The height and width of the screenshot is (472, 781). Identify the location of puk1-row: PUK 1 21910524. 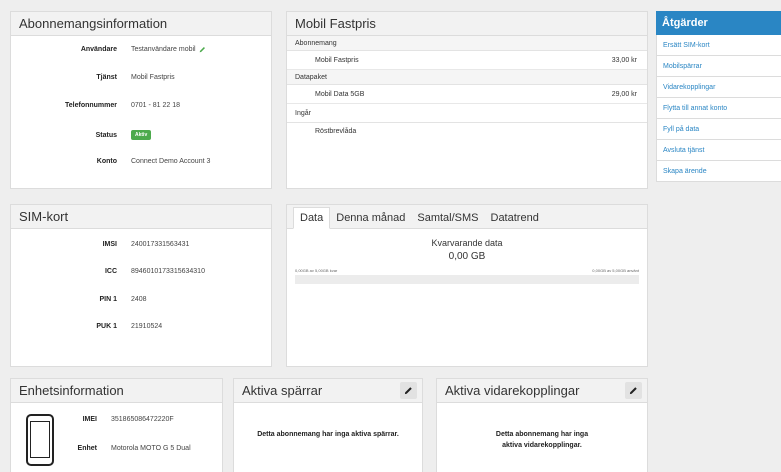
(86, 326).